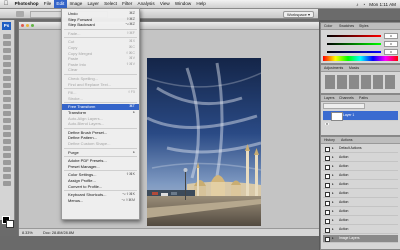  What do you see at coordinates (7, 134) in the screenshot?
I see `pen-tool-icon` at bounding box center [7, 134].